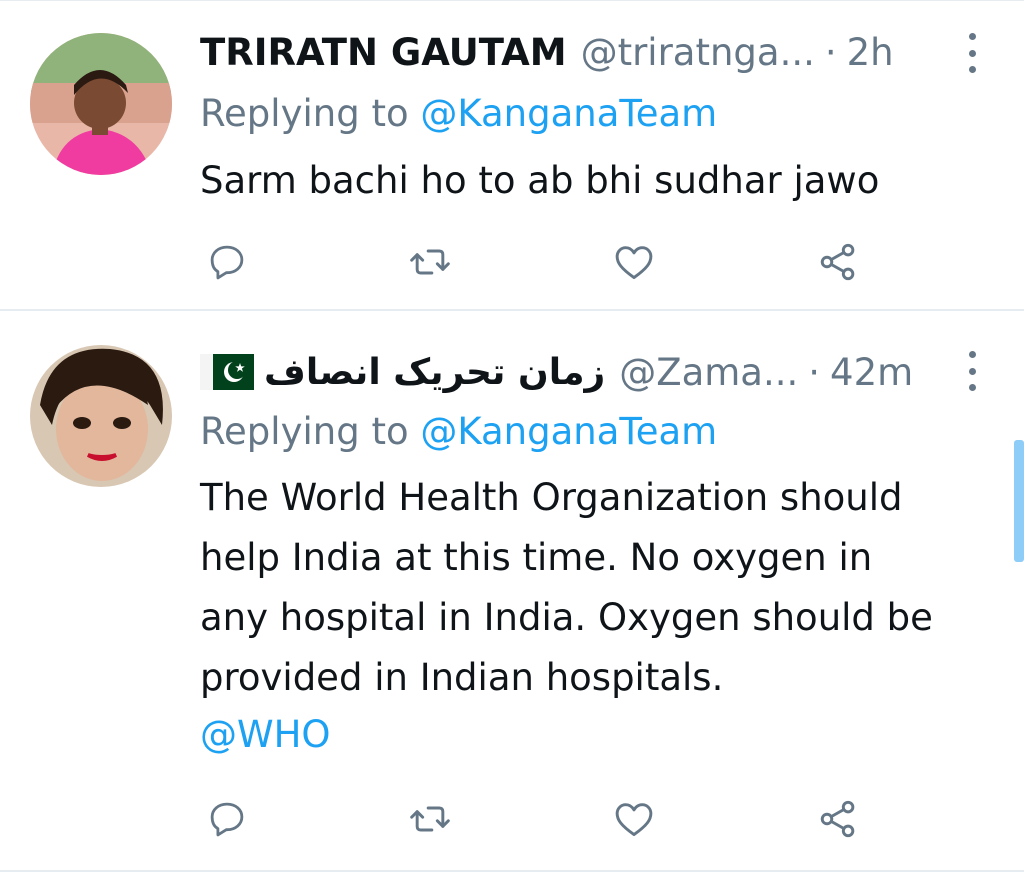 The width and height of the screenshot is (1024, 887). What do you see at coordinates (383, 52) in the screenshot?
I see `display-name: TRIRATN GAUTAM` at bounding box center [383, 52].